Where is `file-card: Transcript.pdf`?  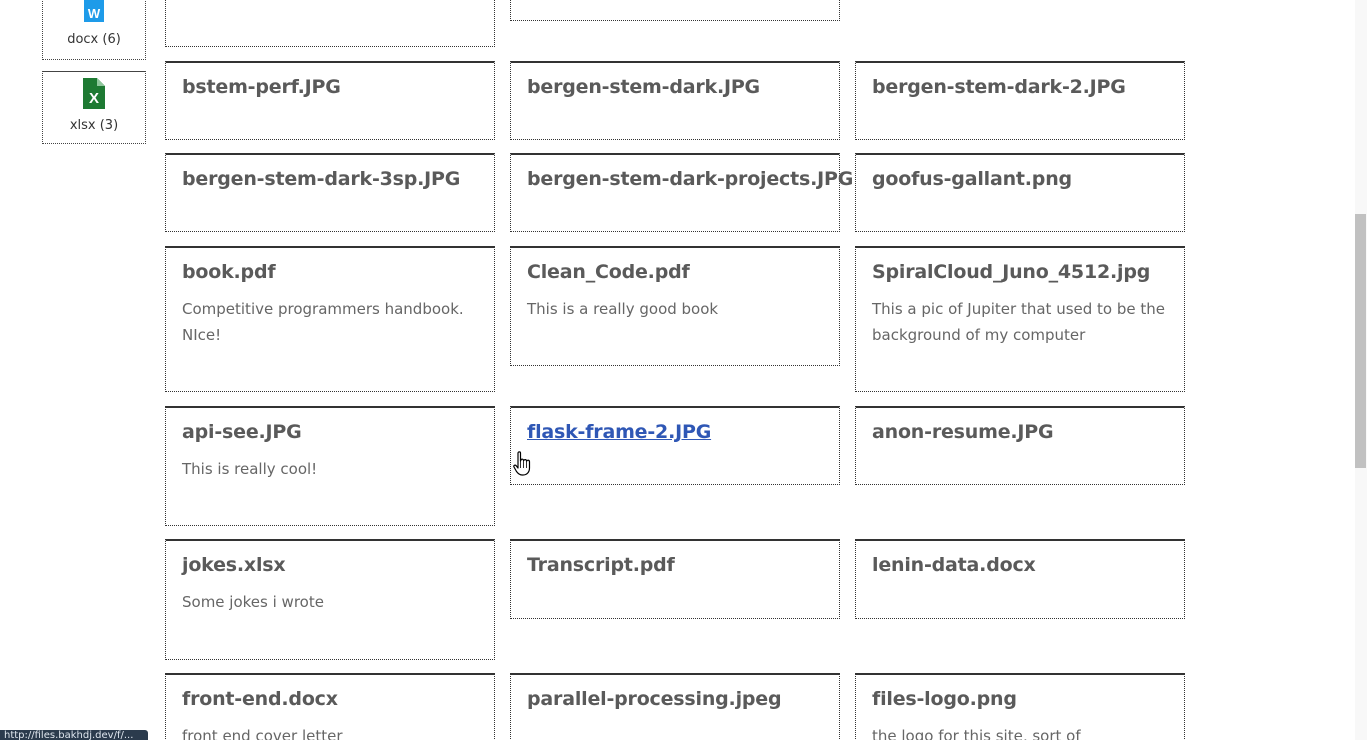 file-card: Transcript.pdf is located at coordinates (675, 579).